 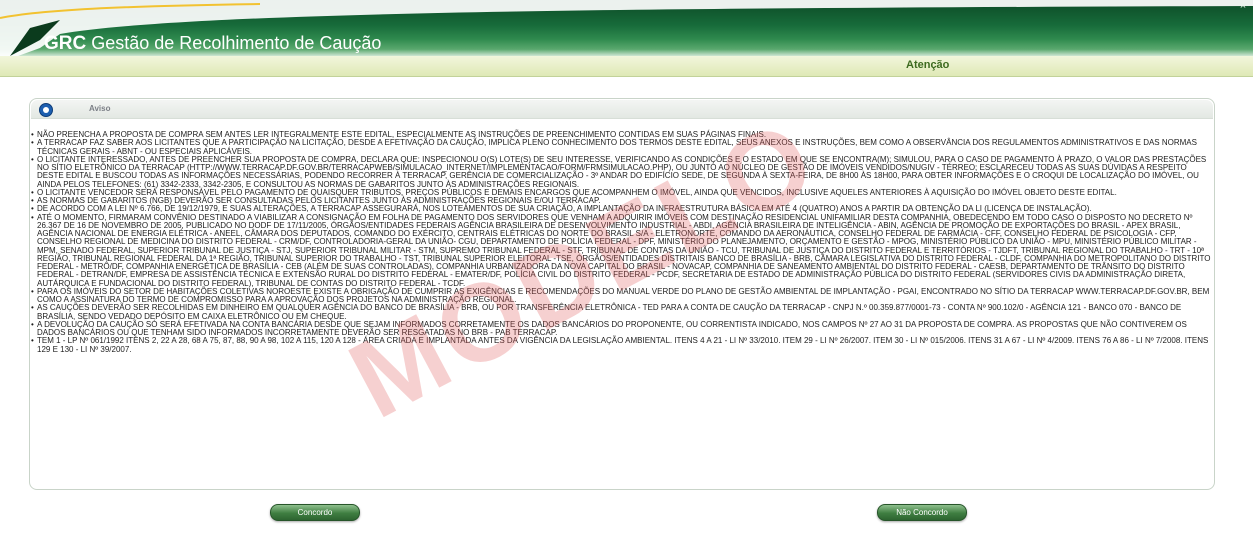 What do you see at coordinates (46, 110) in the screenshot?
I see `info-icon` at bounding box center [46, 110].